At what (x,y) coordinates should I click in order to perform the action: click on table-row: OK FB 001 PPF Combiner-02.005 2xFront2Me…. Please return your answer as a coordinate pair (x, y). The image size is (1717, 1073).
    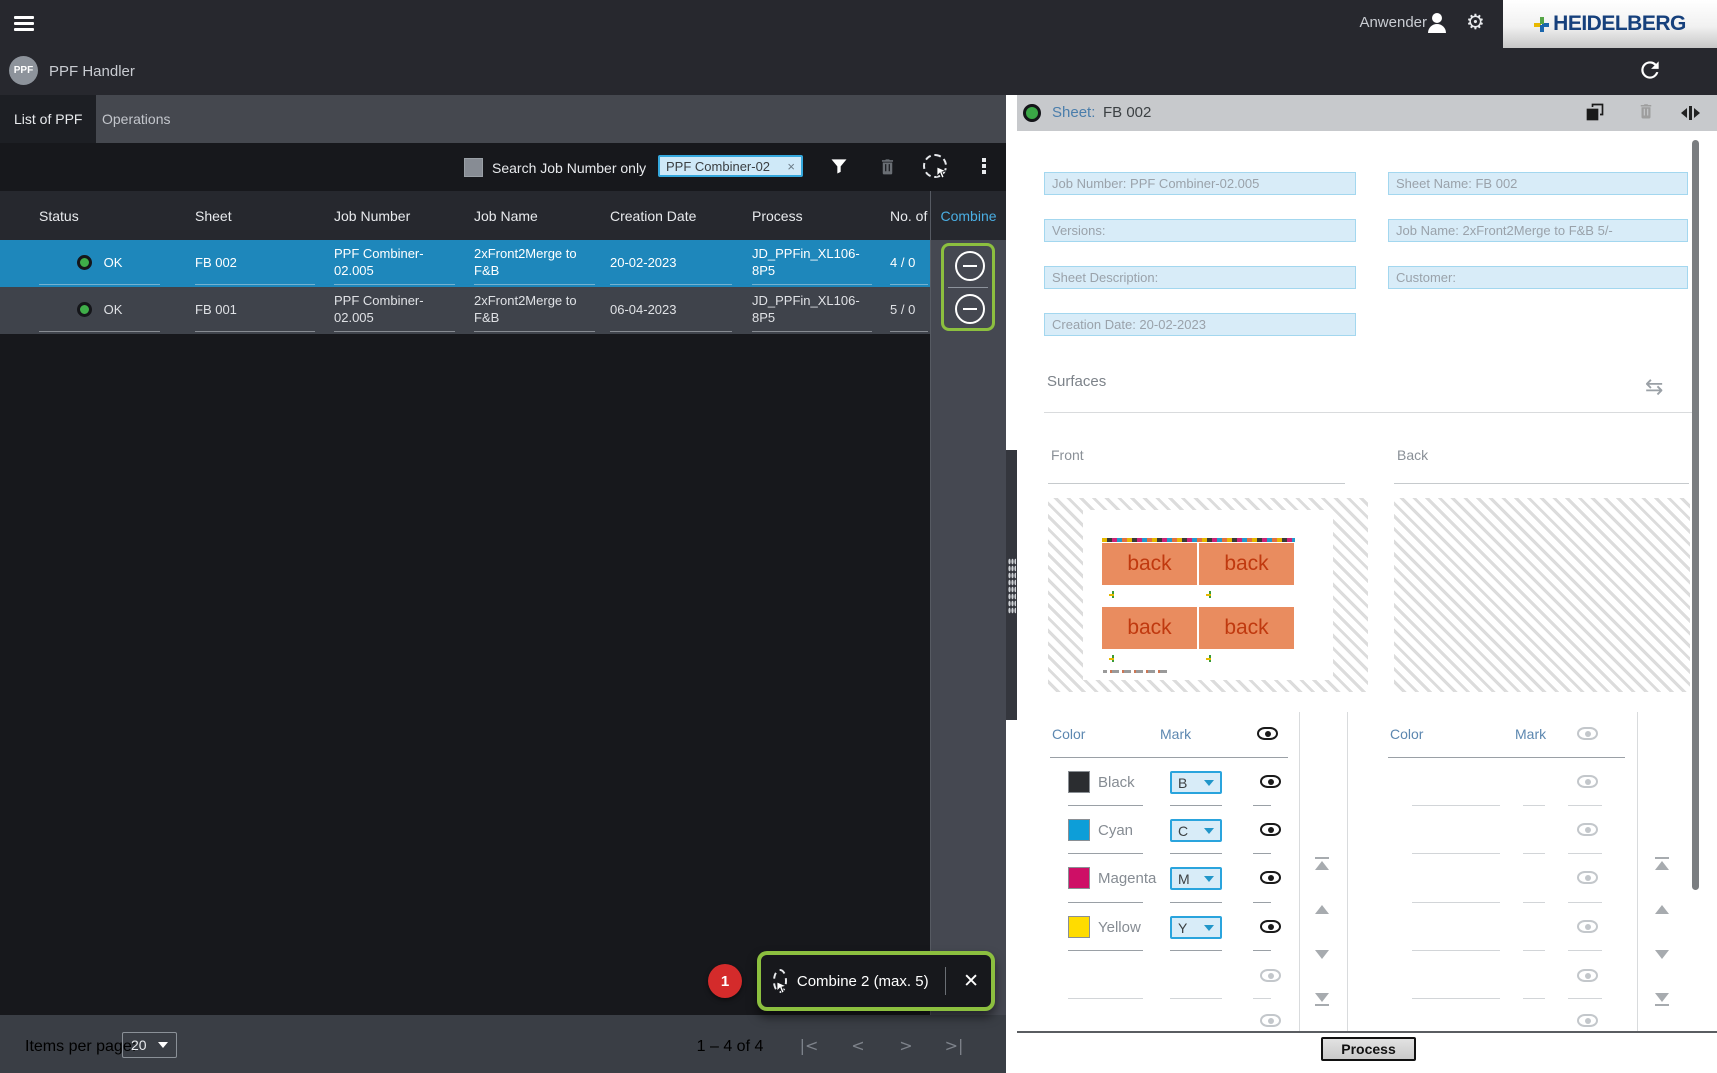
    Looking at the image, I should click on (465, 310).